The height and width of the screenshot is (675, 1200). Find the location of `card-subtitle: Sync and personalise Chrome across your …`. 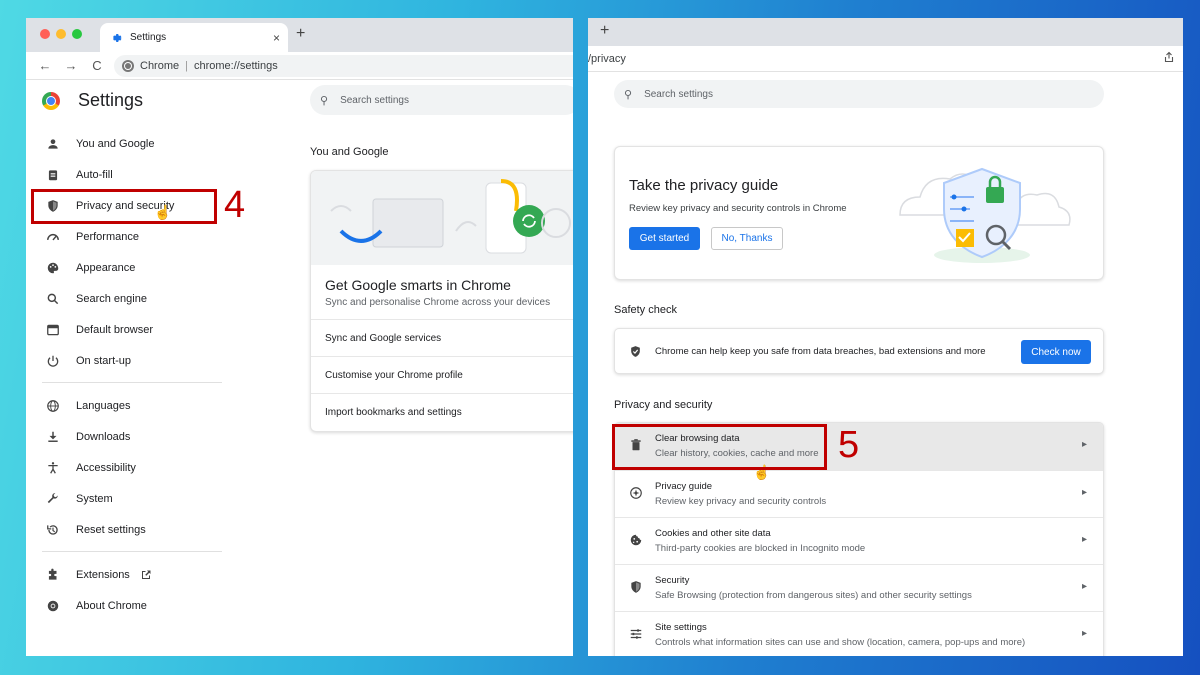

card-subtitle: Sync and personalise Chrome across your … is located at coordinates (438, 302).